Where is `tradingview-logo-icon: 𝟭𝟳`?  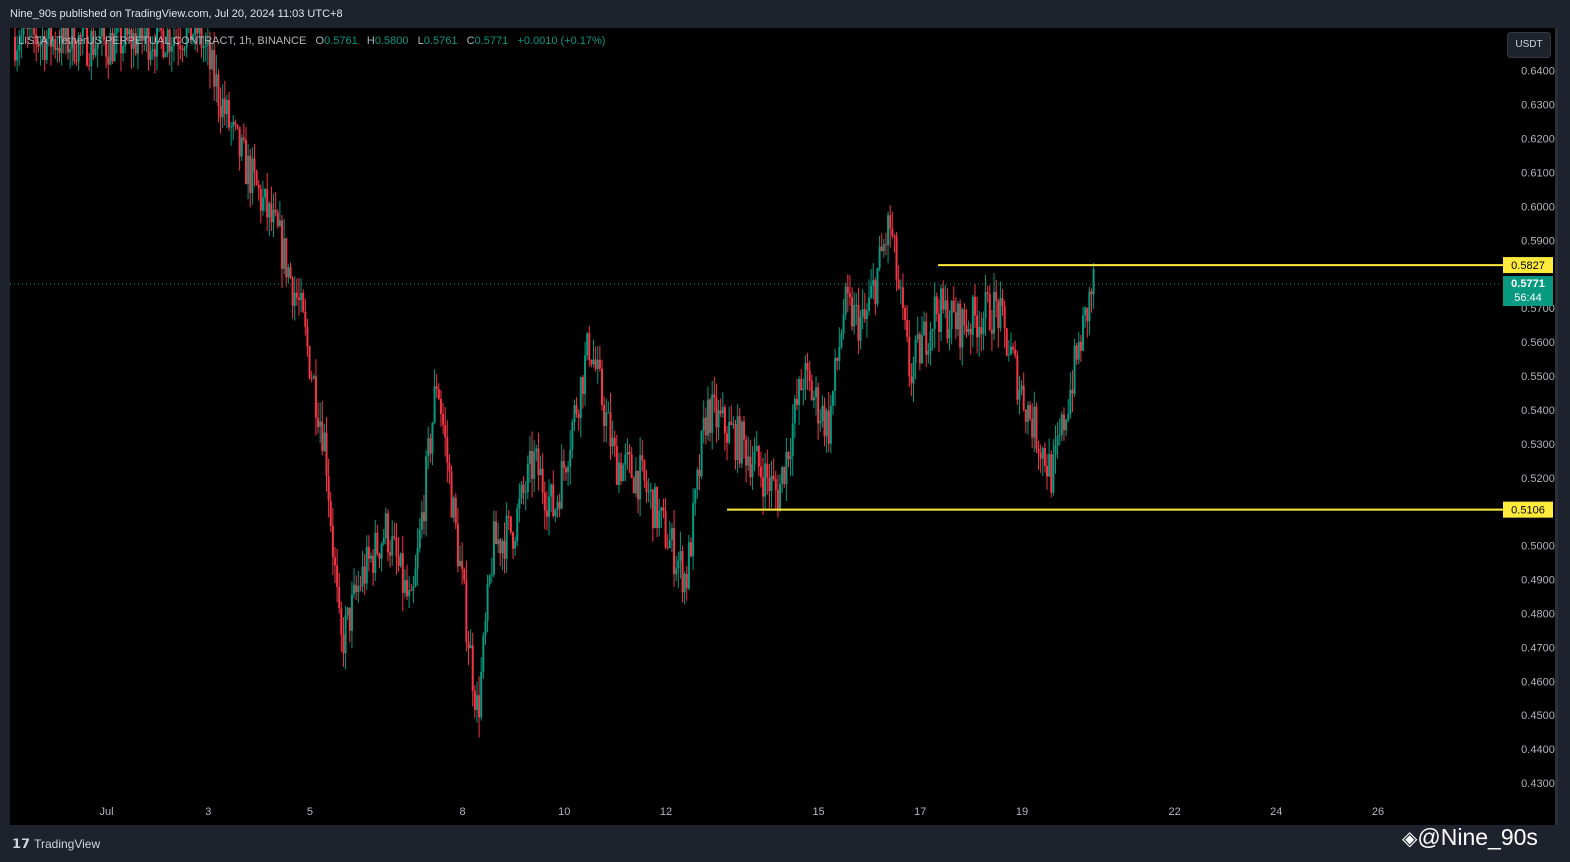
tradingview-logo-icon: 𝟭𝟳 is located at coordinates (21, 843).